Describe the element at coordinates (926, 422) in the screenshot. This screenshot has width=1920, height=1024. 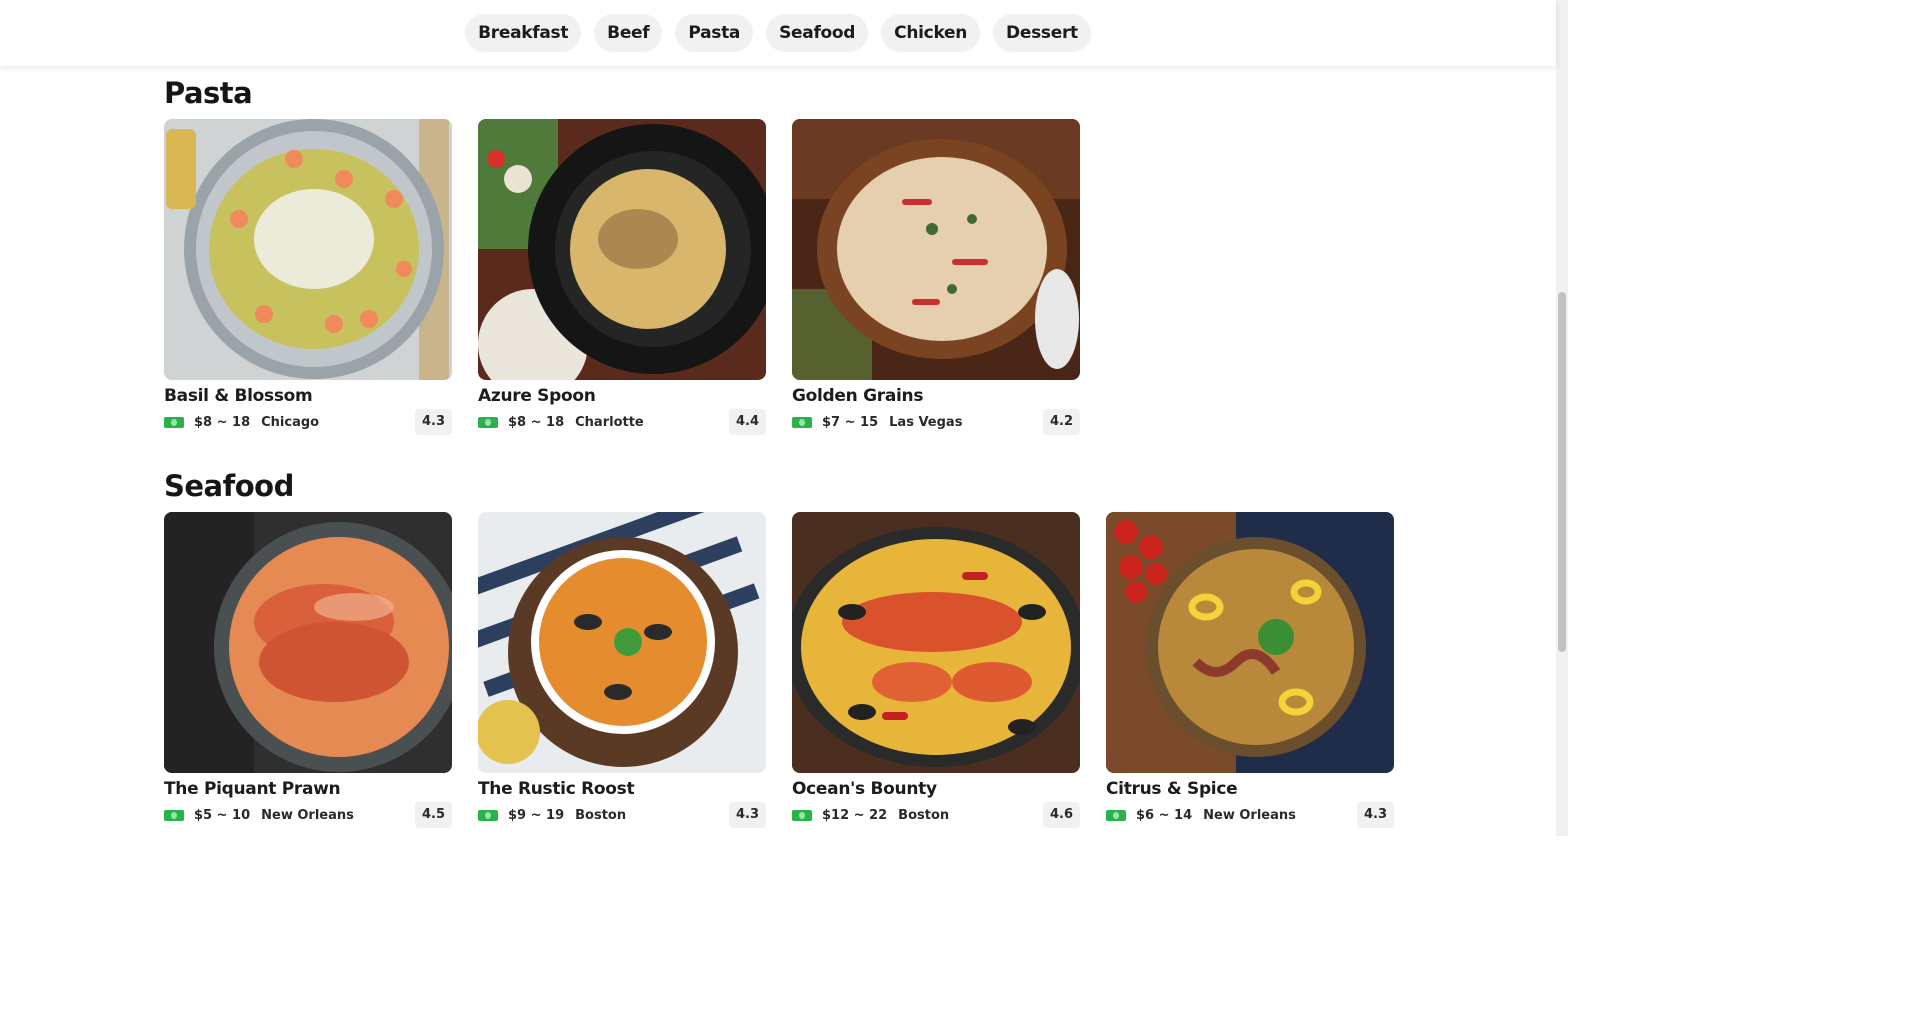
I see `city-label: Las Vegas` at that location.